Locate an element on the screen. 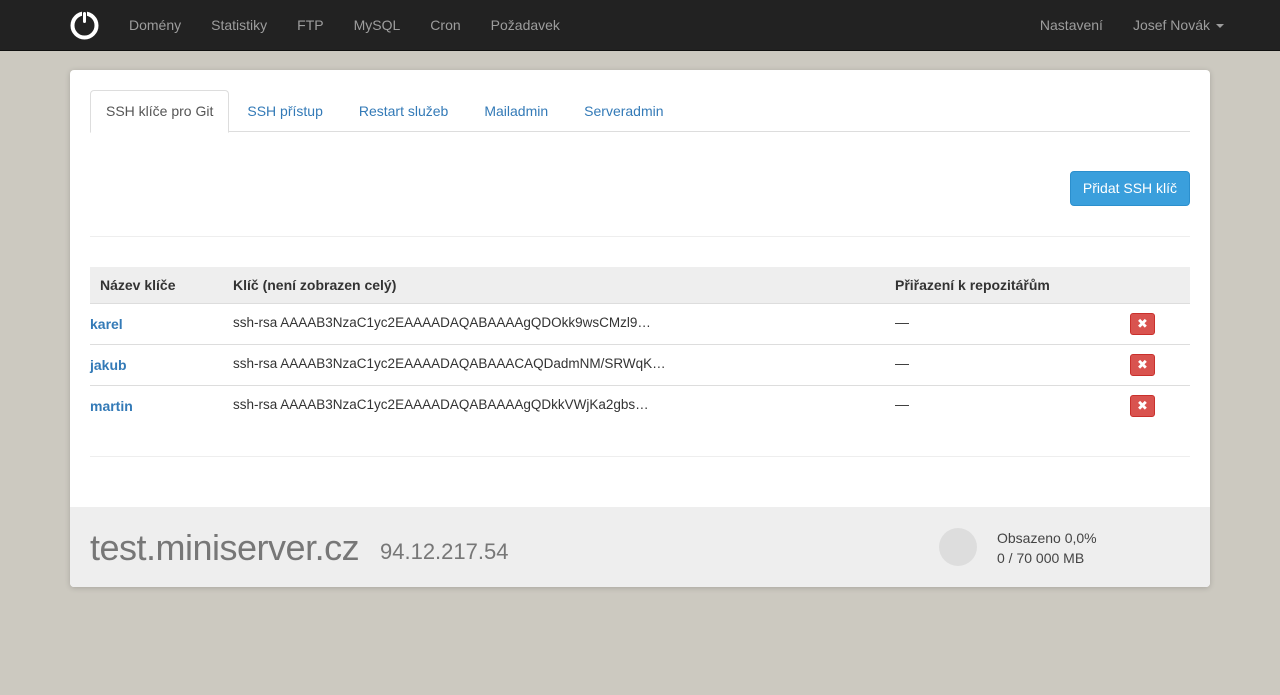  disk-used-label: Obsazeno 0,0% is located at coordinates (1047, 538).